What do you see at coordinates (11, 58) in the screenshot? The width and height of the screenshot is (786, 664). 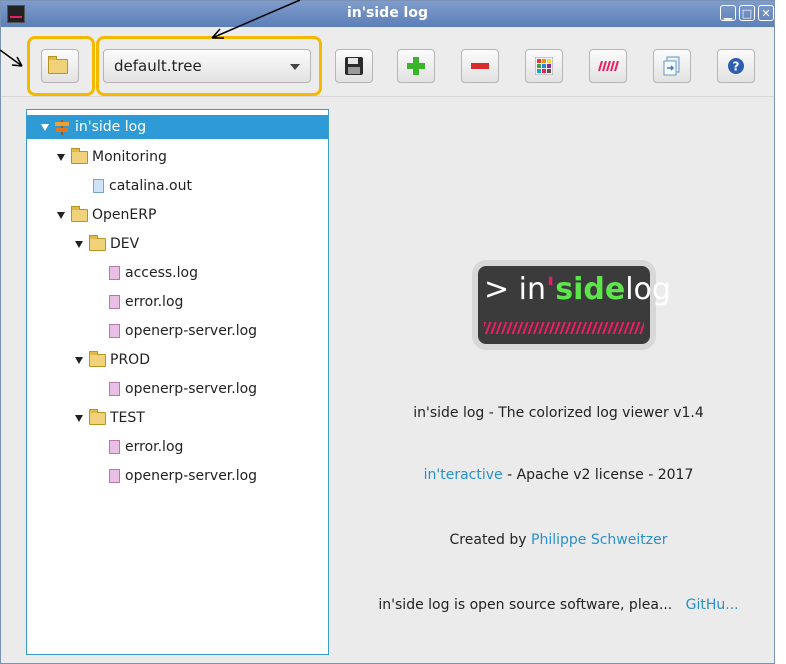 I see `arrow-to-open-button` at bounding box center [11, 58].